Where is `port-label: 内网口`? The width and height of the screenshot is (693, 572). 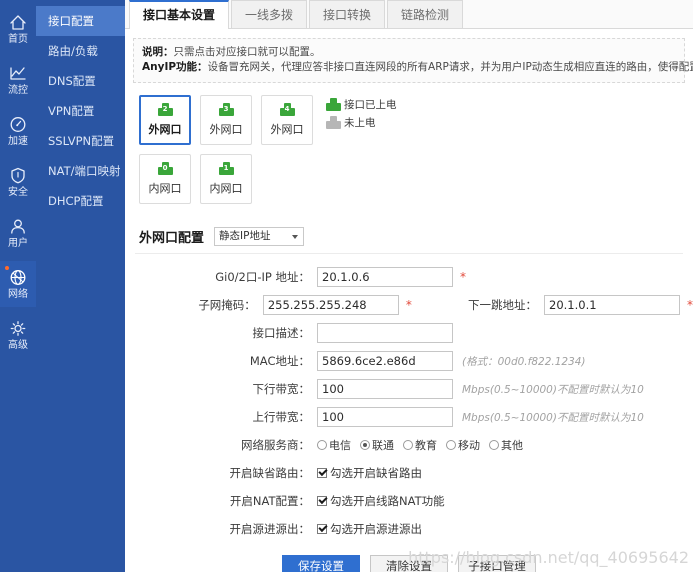
port-label: 内网口 is located at coordinates (165, 188).